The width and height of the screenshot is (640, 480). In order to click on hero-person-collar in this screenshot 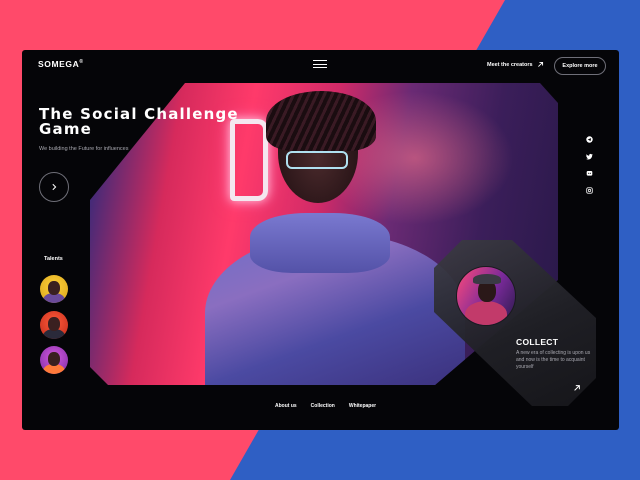, I will do `click(320, 243)`.